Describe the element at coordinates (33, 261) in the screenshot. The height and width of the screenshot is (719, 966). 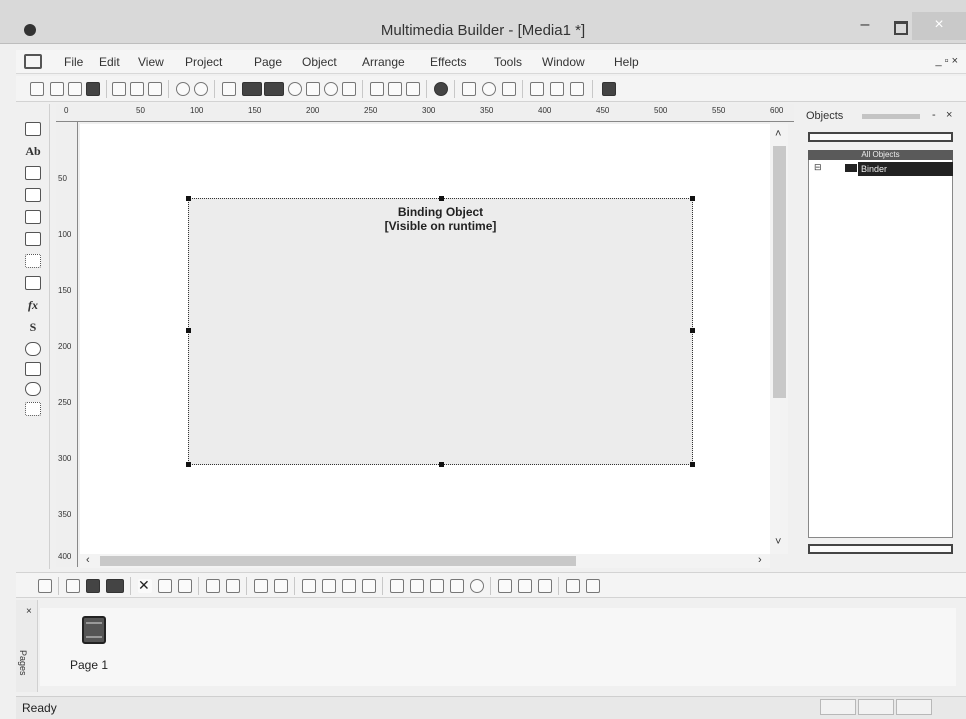
I see `area-tool-icon` at that location.